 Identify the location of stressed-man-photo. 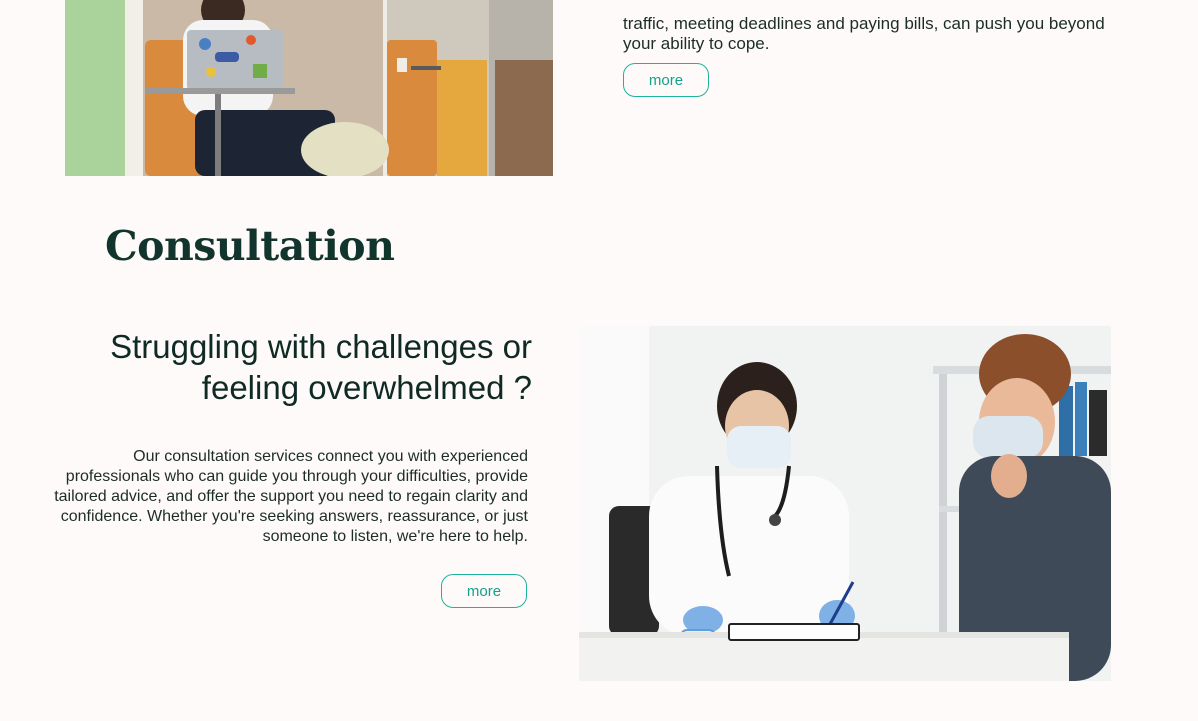
(309, 88).